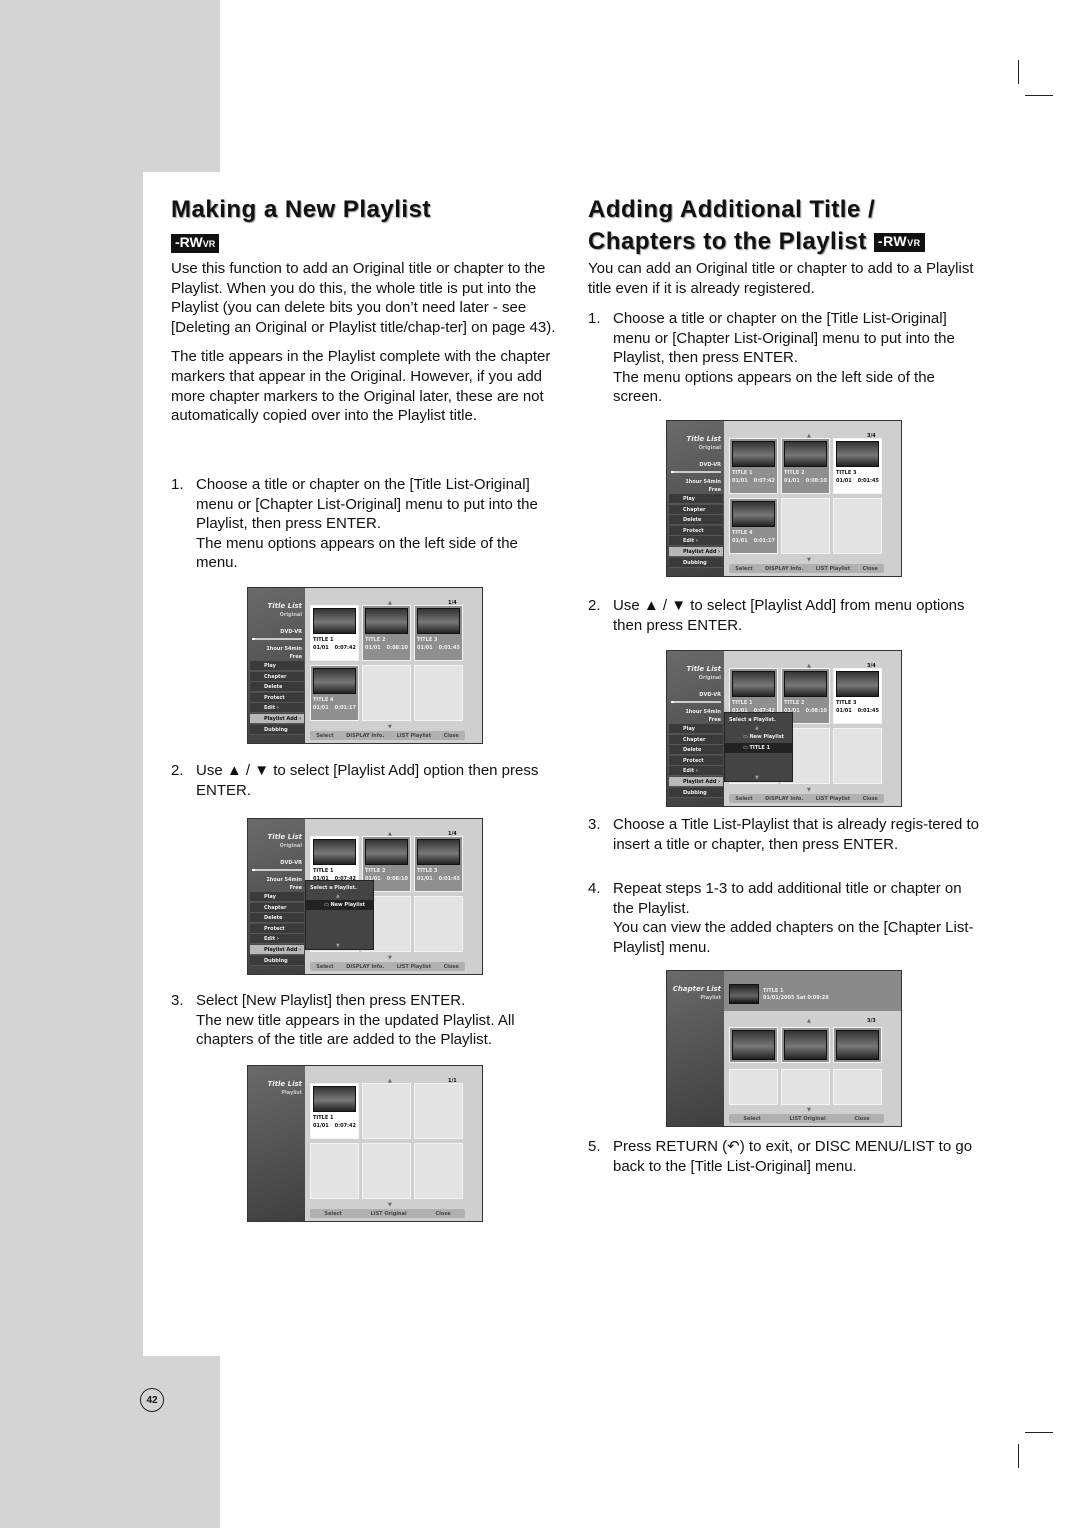 This screenshot has height=1528, width=1080. I want to click on help-item: LIST Original, so click(388, 1213).